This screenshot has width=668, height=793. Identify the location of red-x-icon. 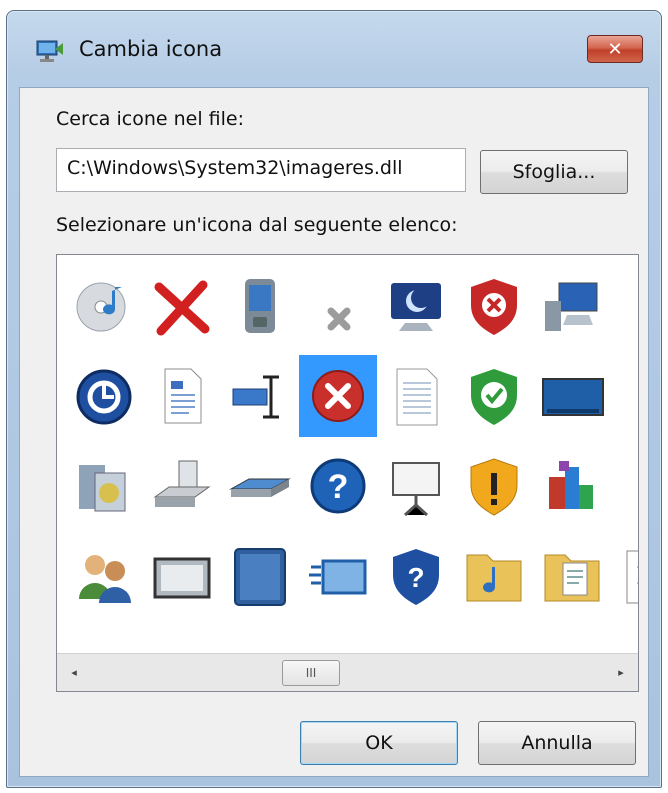
(182, 308).